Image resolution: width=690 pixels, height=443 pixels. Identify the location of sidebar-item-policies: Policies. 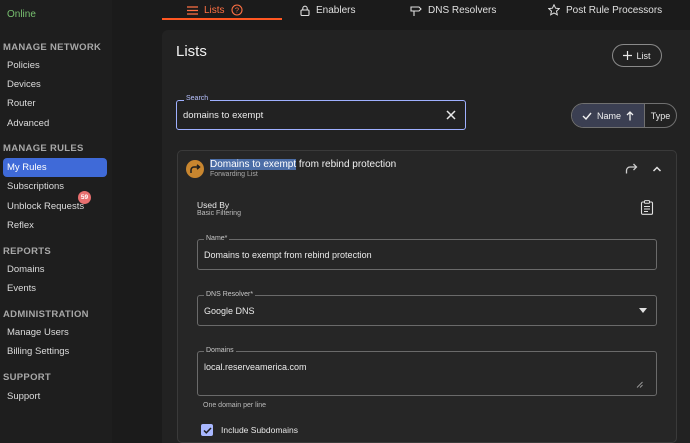
(55, 65).